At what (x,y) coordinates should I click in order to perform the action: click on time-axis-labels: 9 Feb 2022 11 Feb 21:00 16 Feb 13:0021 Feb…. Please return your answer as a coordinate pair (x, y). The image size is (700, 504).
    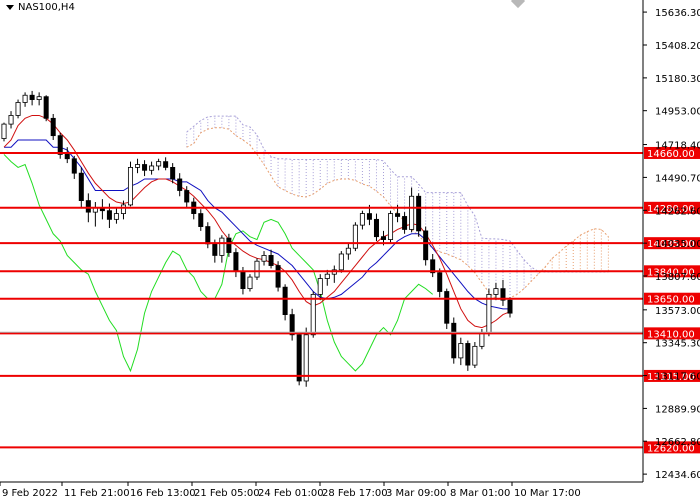
    Looking at the image, I should click on (290, 490).